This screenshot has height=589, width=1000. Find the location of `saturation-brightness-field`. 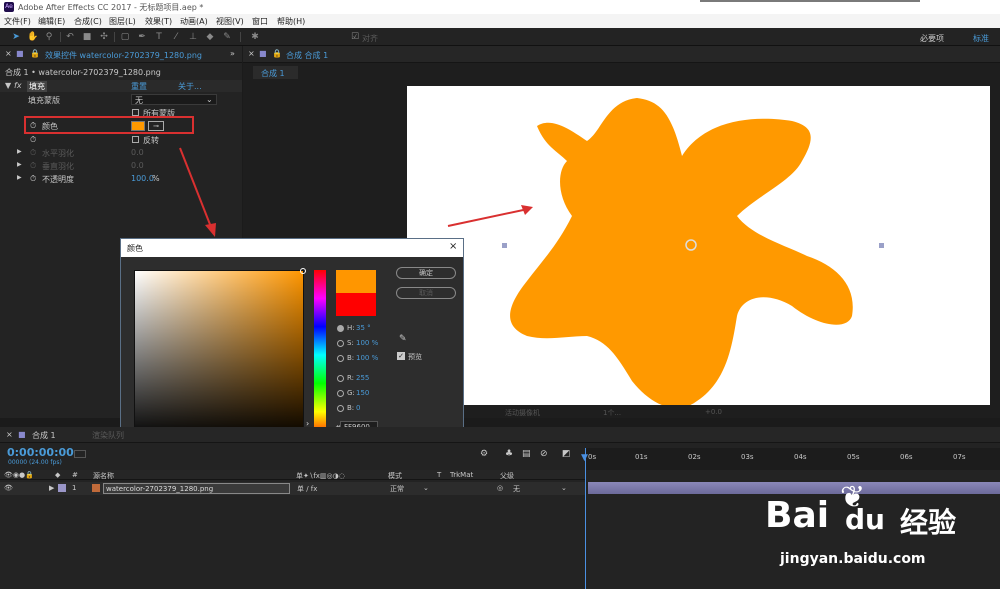

saturation-brightness-field is located at coordinates (220, 354).